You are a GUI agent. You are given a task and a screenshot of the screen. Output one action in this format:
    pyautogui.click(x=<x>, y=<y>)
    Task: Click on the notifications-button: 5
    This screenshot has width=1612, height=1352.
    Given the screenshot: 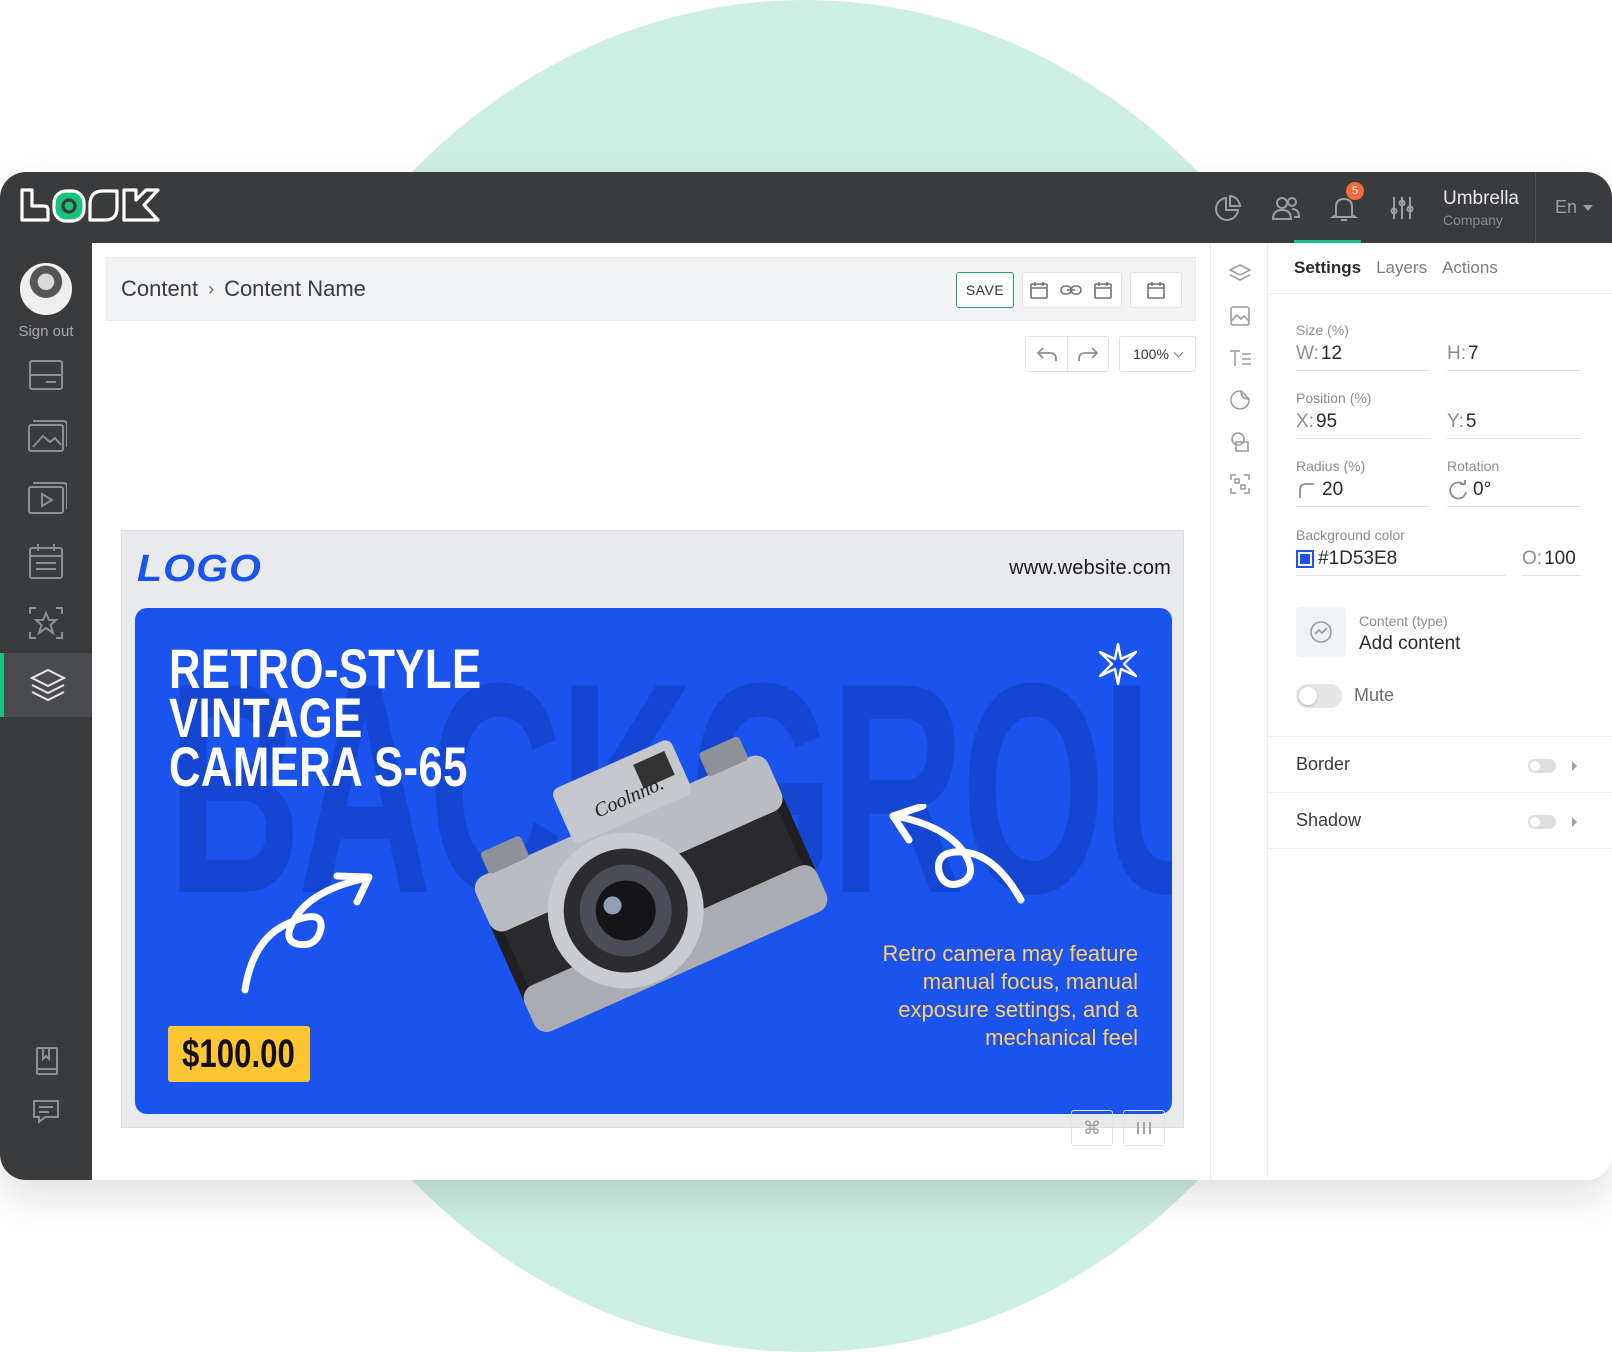 What is the action you would take?
    pyautogui.click(x=1344, y=207)
    